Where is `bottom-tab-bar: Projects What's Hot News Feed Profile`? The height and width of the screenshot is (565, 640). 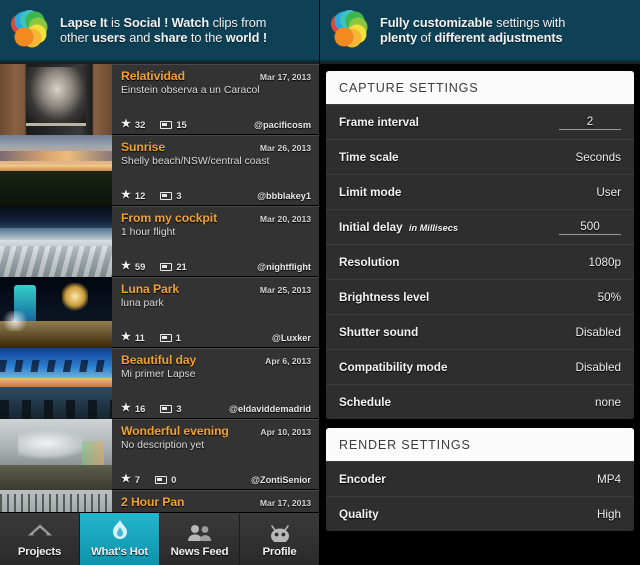 bottom-tab-bar: Projects What's Hot News Feed Profile is located at coordinates (159, 538).